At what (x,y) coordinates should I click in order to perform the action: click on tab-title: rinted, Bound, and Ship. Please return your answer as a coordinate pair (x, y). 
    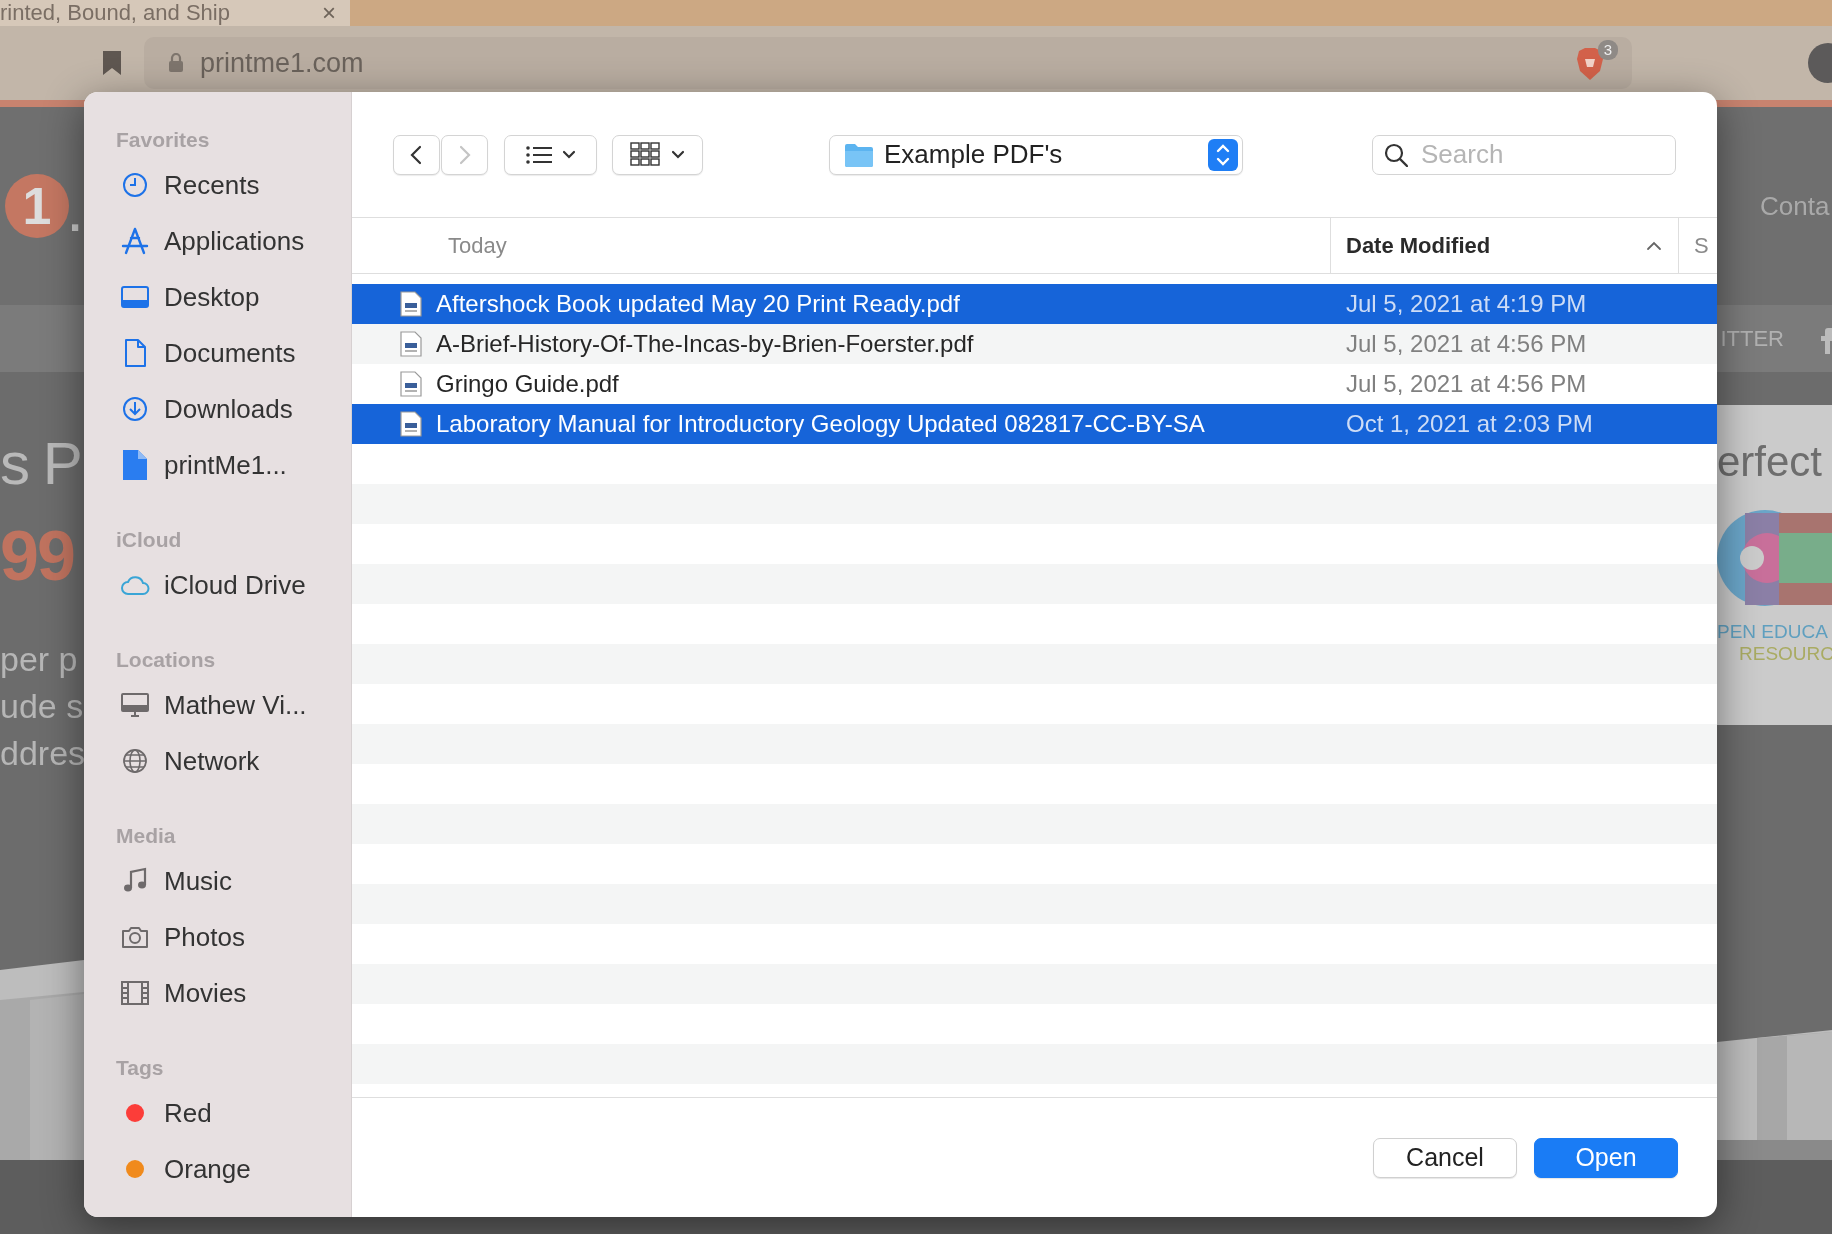
    Looking at the image, I should click on (115, 13).